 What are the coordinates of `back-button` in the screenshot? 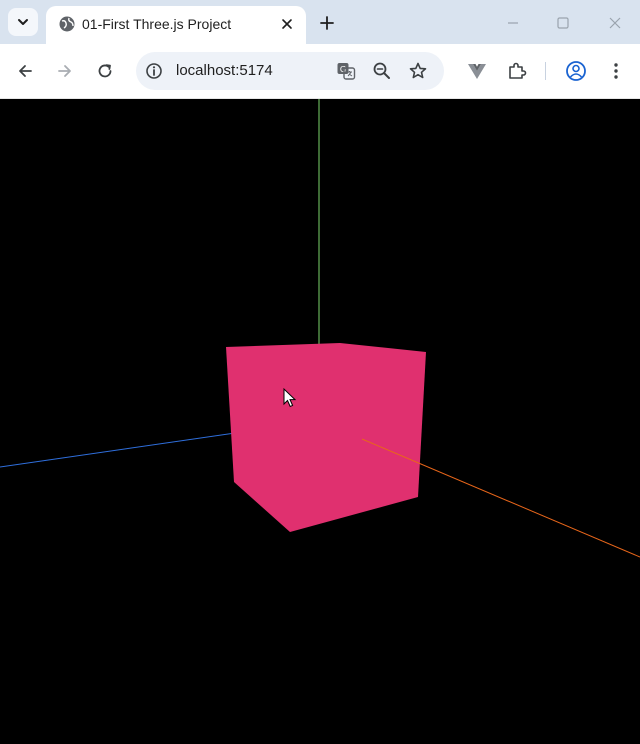 It's located at (25, 71).